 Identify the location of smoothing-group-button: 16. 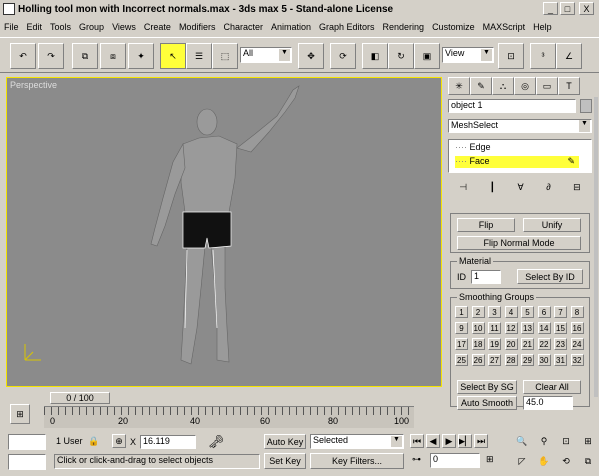
(577, 328).